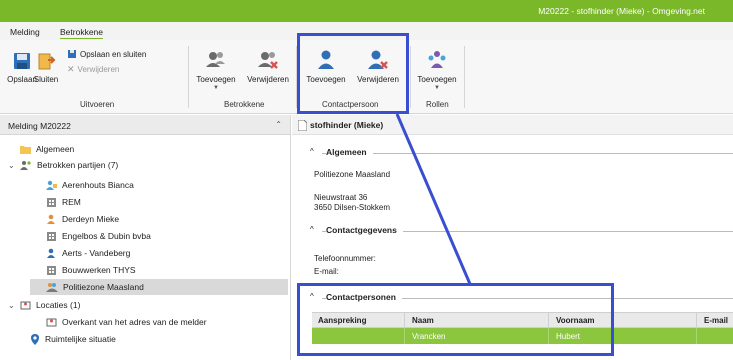 The width and height of the screenshot is (733, 360). Describe the element at coordinates (72, 54) in the screenshot. I see `save-close-icon` at that location.